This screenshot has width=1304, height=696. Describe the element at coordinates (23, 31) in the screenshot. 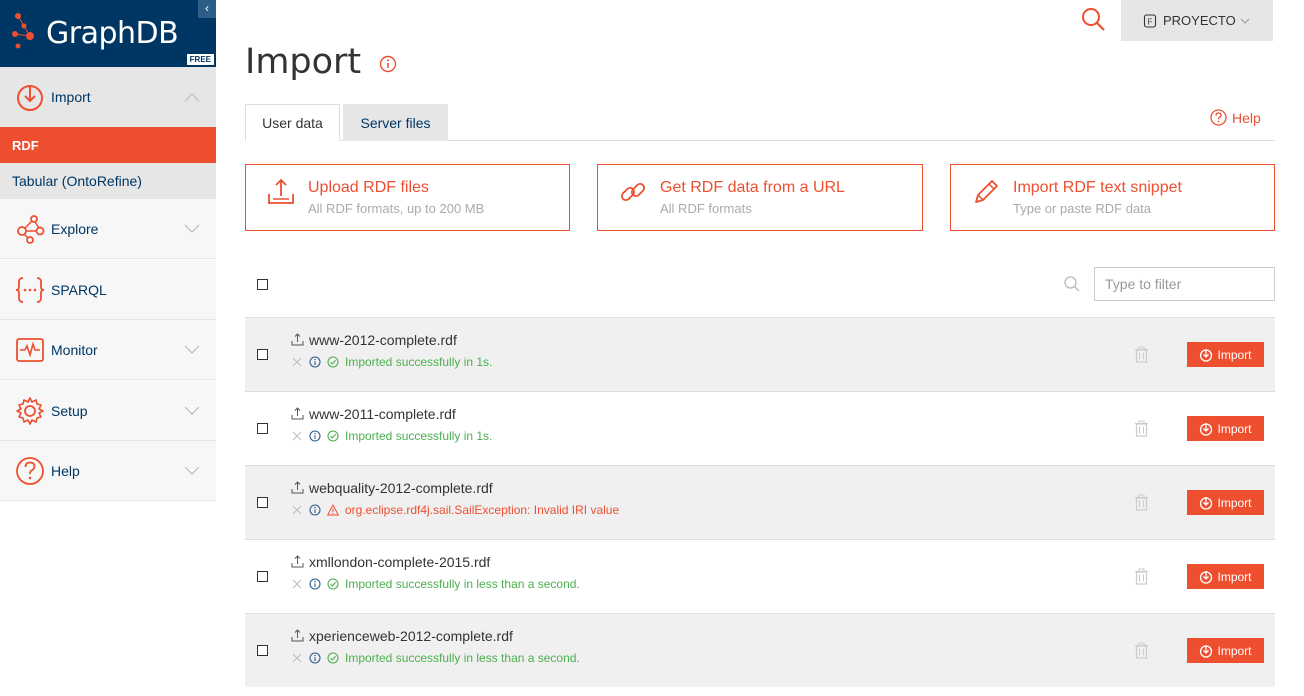

I see `logo-dots-icon` at that location.